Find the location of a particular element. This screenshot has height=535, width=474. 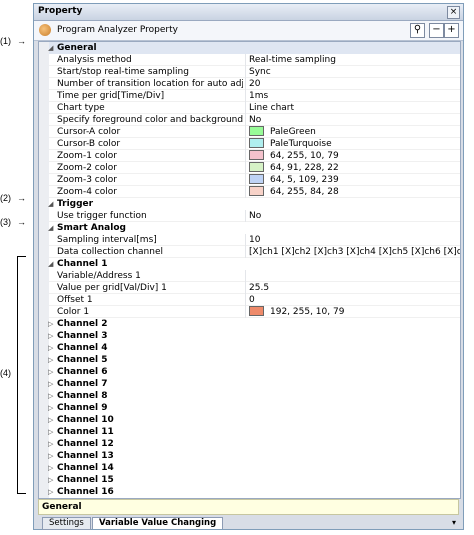

property-value: 10 is located at coordinates (352, 240).